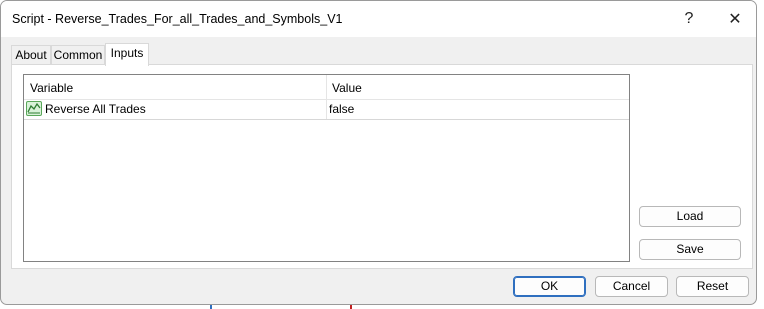 The height and width of the screenshot is (309, 764). I want to click on cancel-button: Cancel, so click(631, 286).